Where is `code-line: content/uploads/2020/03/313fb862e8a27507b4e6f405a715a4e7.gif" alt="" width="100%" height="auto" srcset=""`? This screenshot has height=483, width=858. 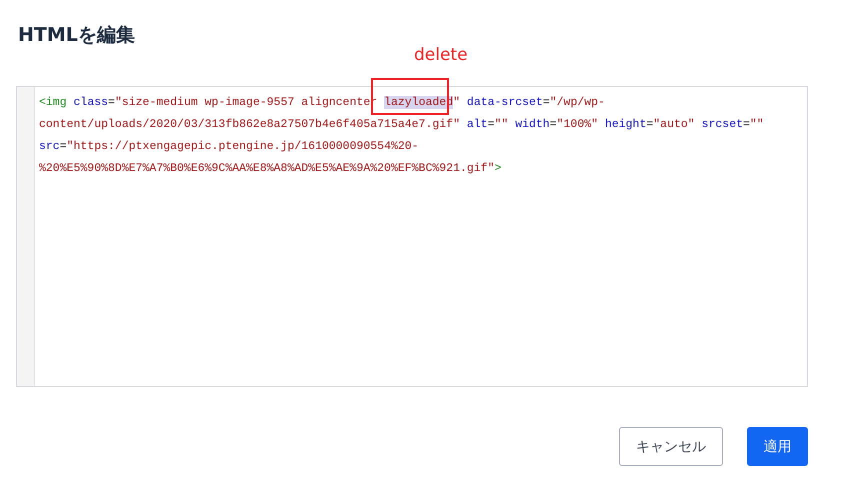 code-line: content/uploads/2020/03/313fb862e8a27507b4e6f405a715a4e7.gif" alt="" width="100%" height="auto" srcset="" is located at coordinates (401, 125).